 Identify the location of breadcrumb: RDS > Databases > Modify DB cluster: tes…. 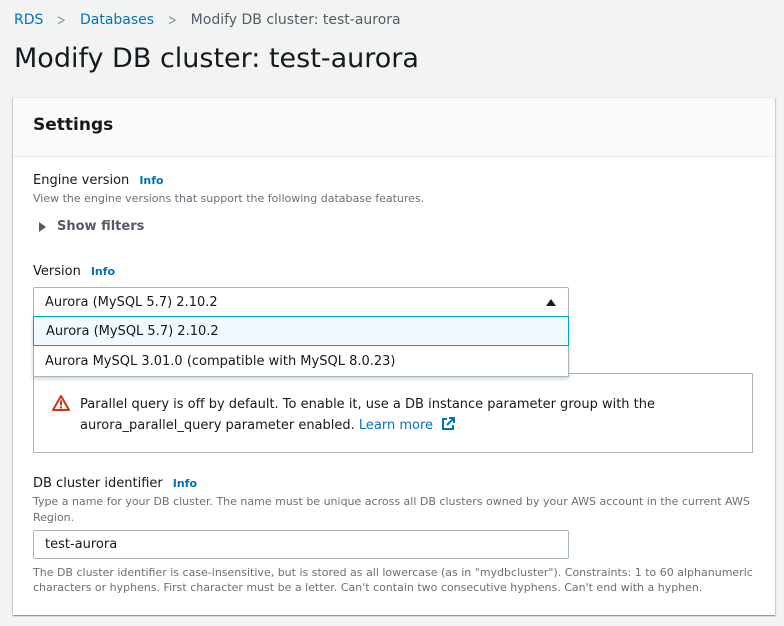
(207, 20).